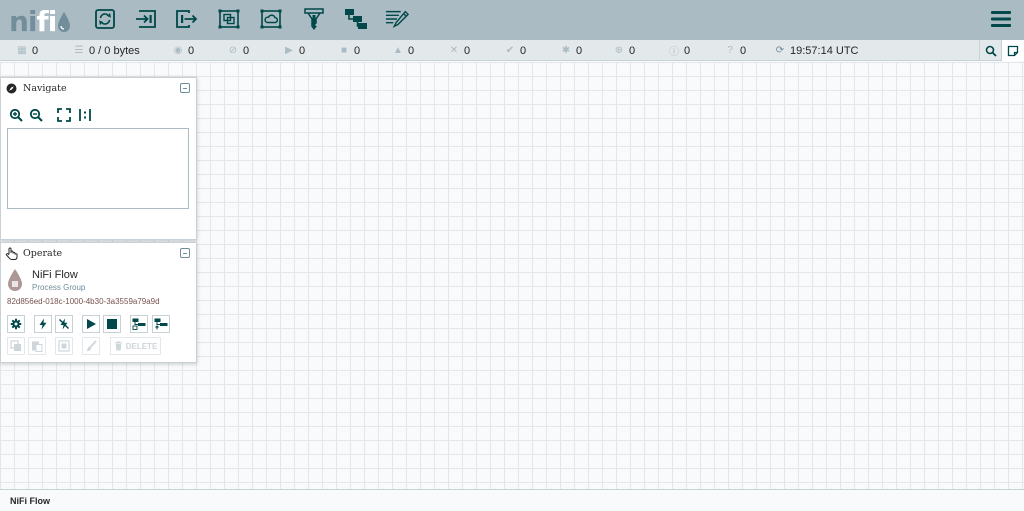 The height and width of the screenshot is (511, 1024). Describe the element at coordinates (23, 21) in the screenshot. I see `logo-ni: ni` at that location.